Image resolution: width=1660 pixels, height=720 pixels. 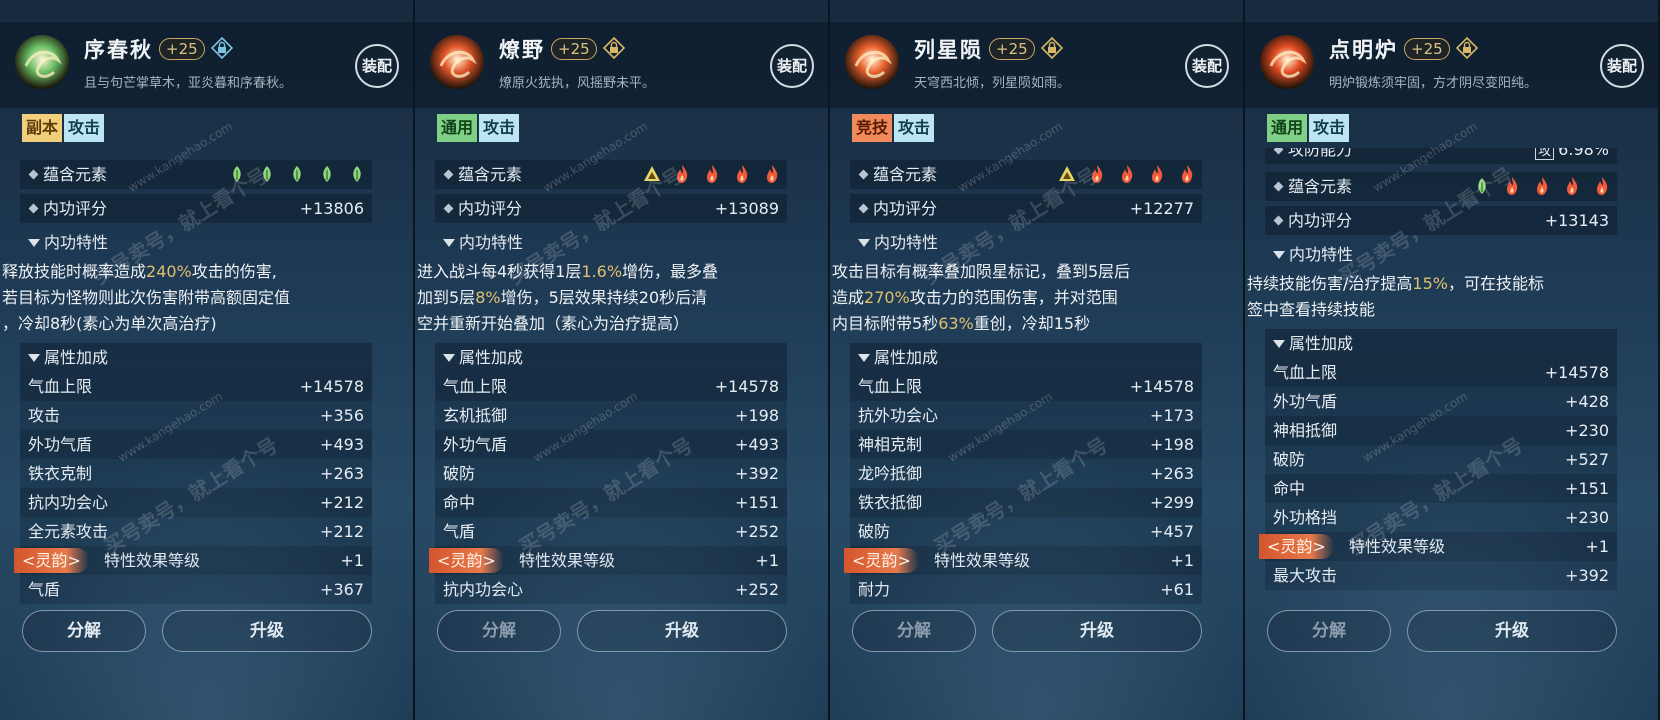 What do you see at coordinates (67, 208) in the screenshot?
I see `rating-label: 内功评分` at bounding box center [67, 208].